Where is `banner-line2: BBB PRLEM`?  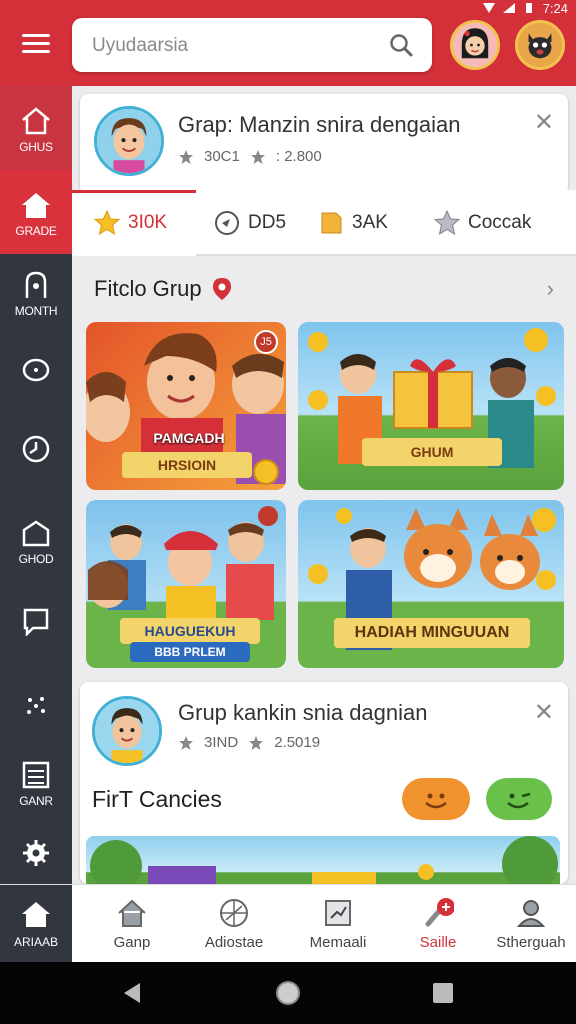 banner-line2: BBB PRLEM is located at coordinates (190, 652).